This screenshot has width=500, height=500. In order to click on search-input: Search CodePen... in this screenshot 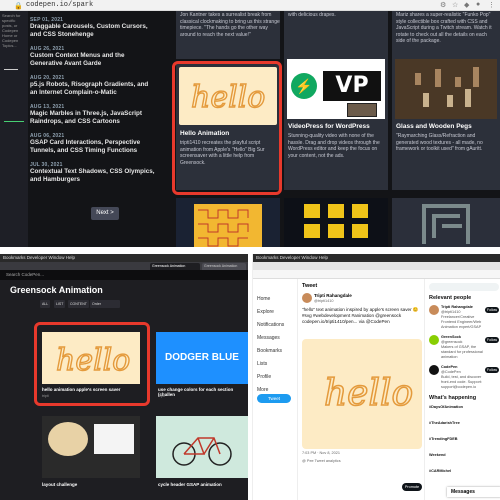, I will do `click(25, 274)`.